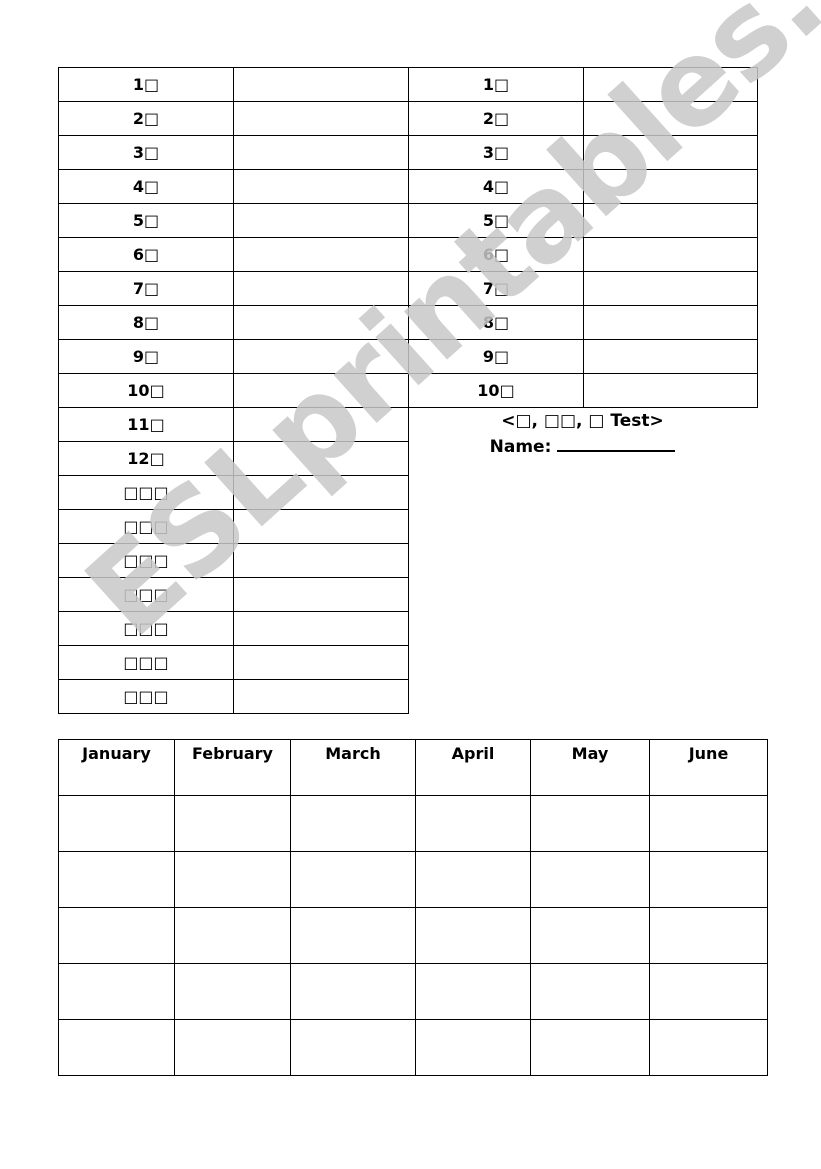 This screenshot has width=821, height=1169. I want to click on item-label: 2□, so click(146, 118).